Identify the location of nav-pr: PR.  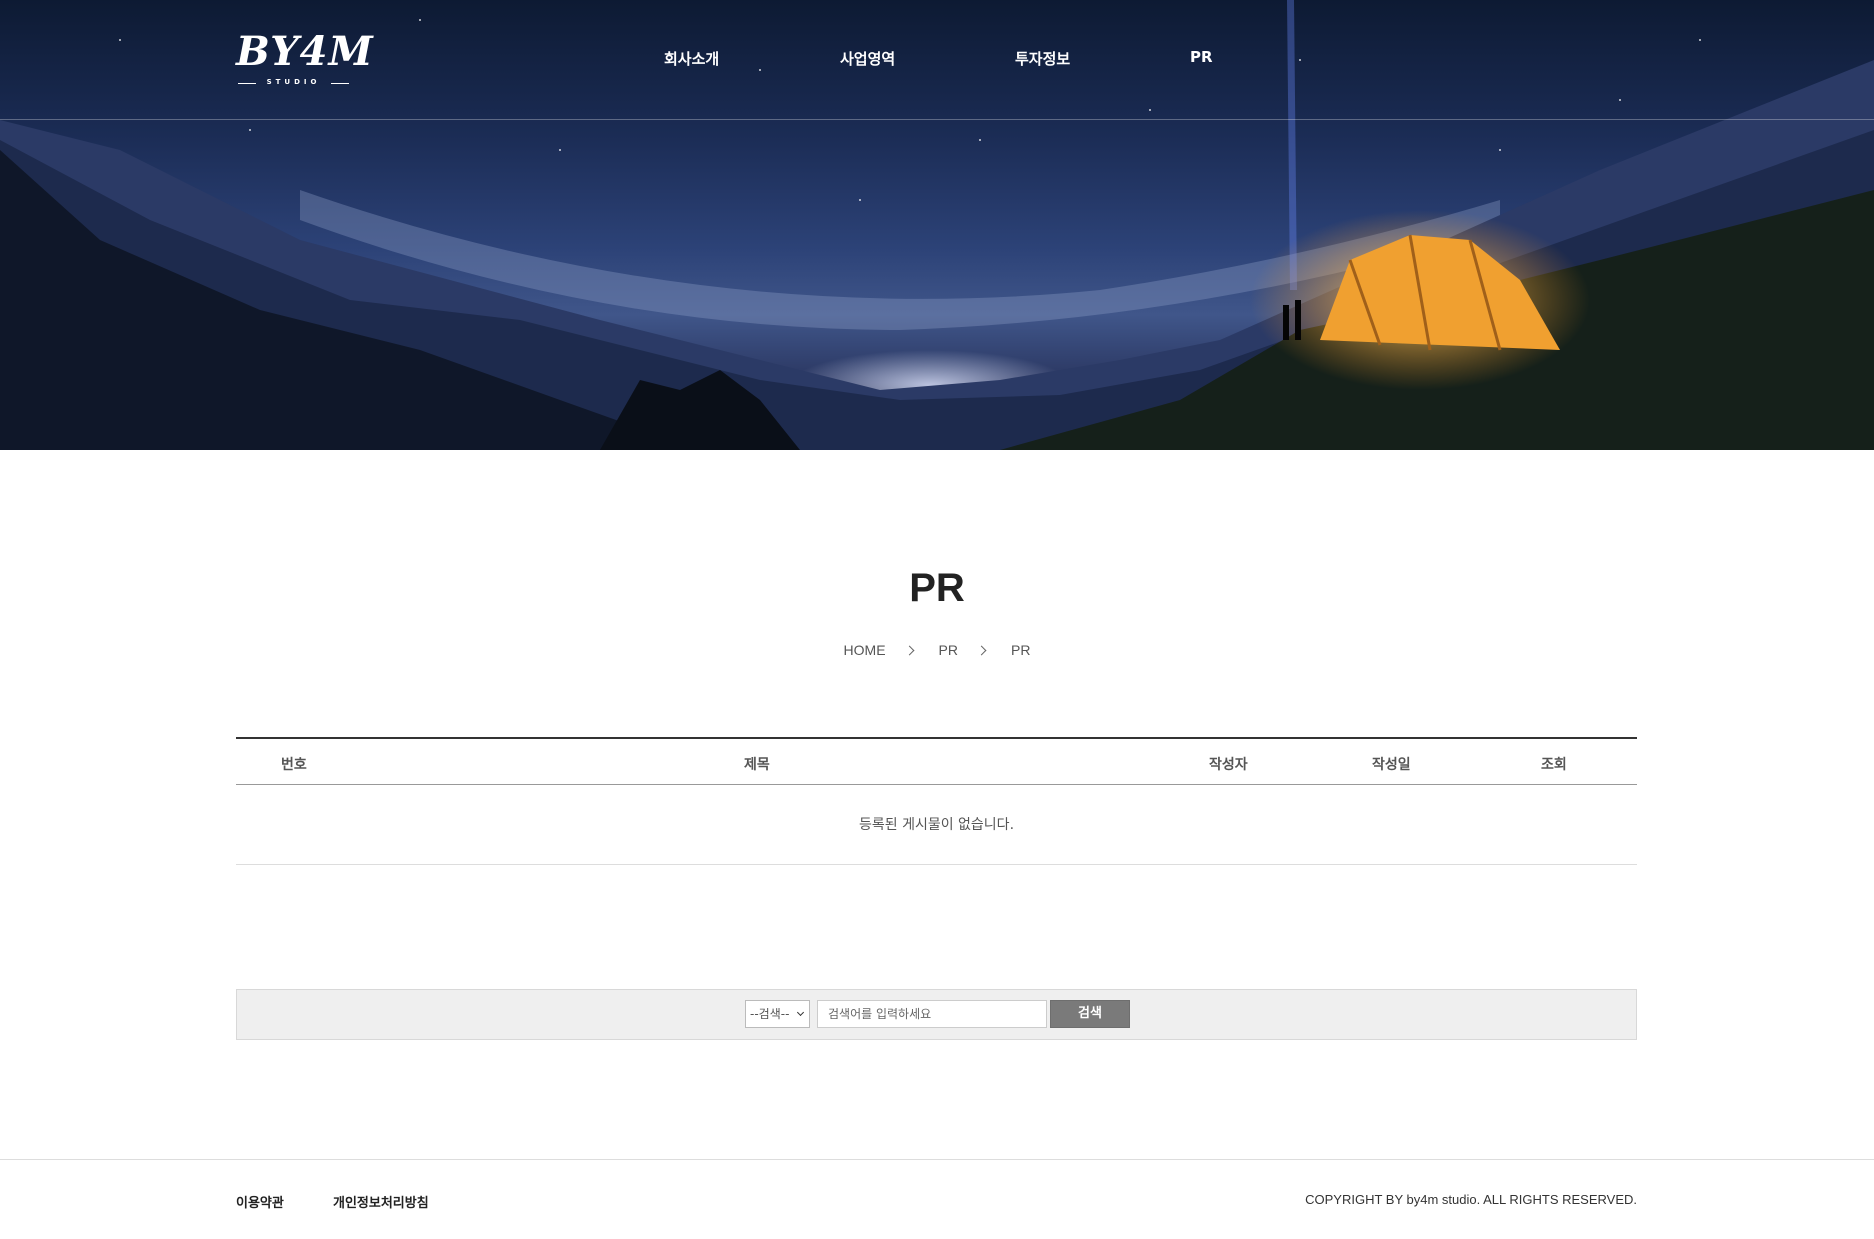
(1201, 57).